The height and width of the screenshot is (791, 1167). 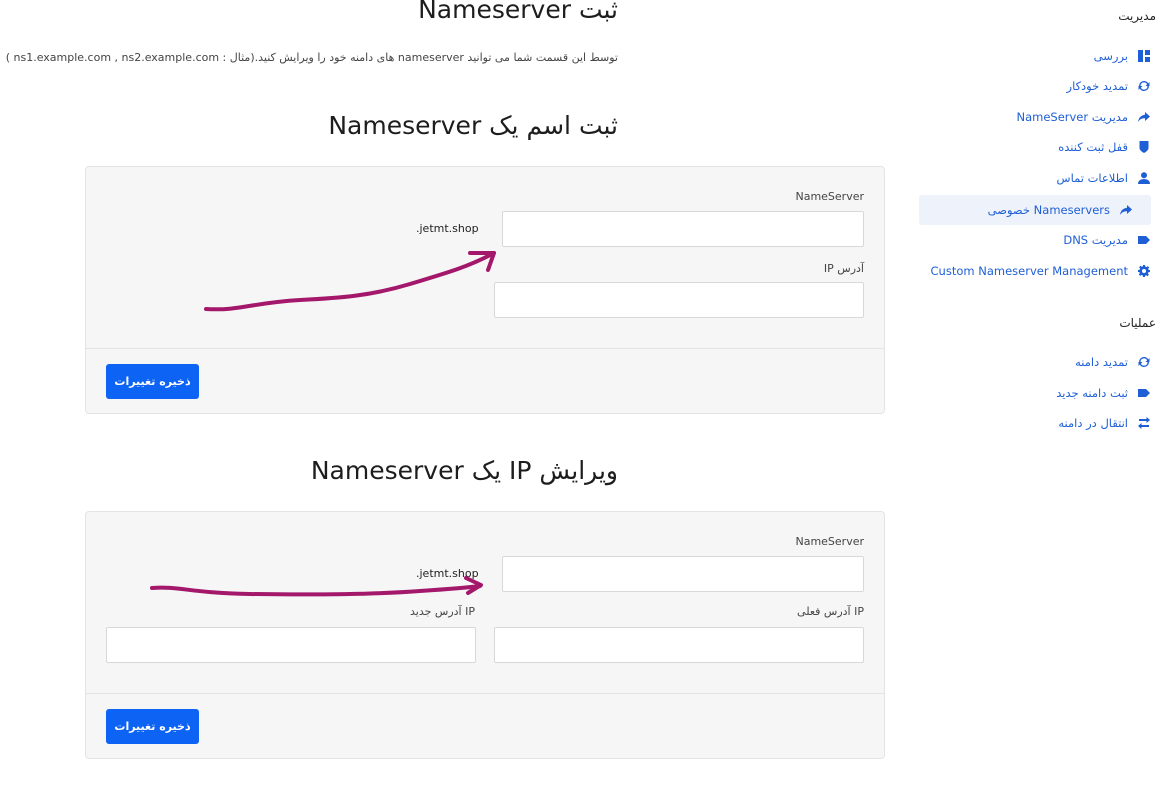 I want to click on modify-domain-suffix: .jetmt.shop, so click(x=447, y=573).